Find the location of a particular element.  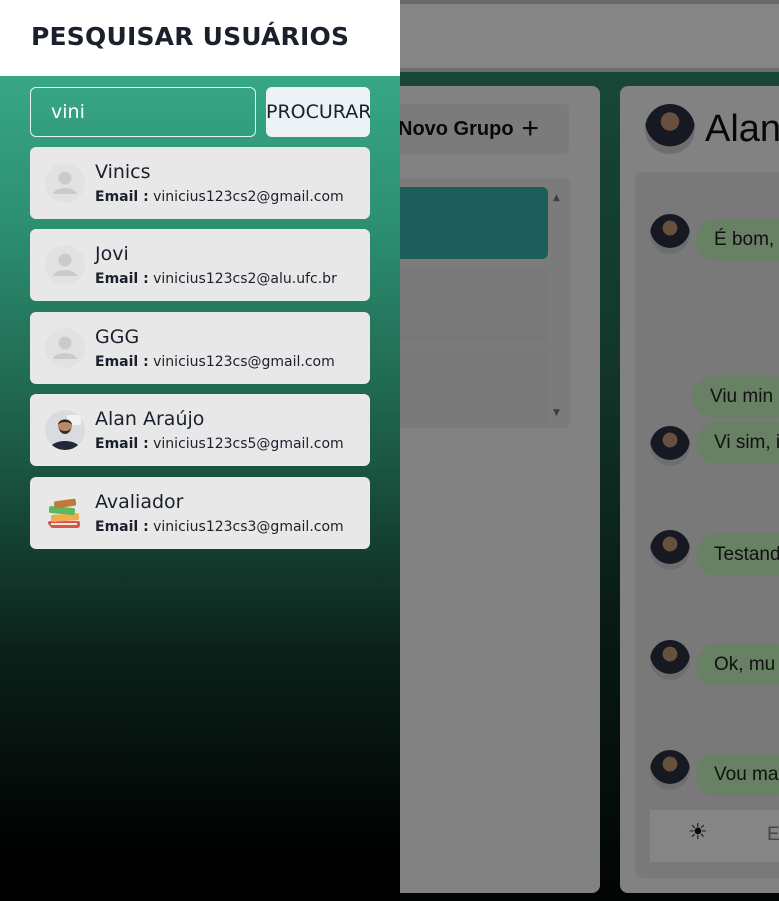

user-email: Email : vinicius123cs2@alu.ufc.br is located at coordinates (216, 279).